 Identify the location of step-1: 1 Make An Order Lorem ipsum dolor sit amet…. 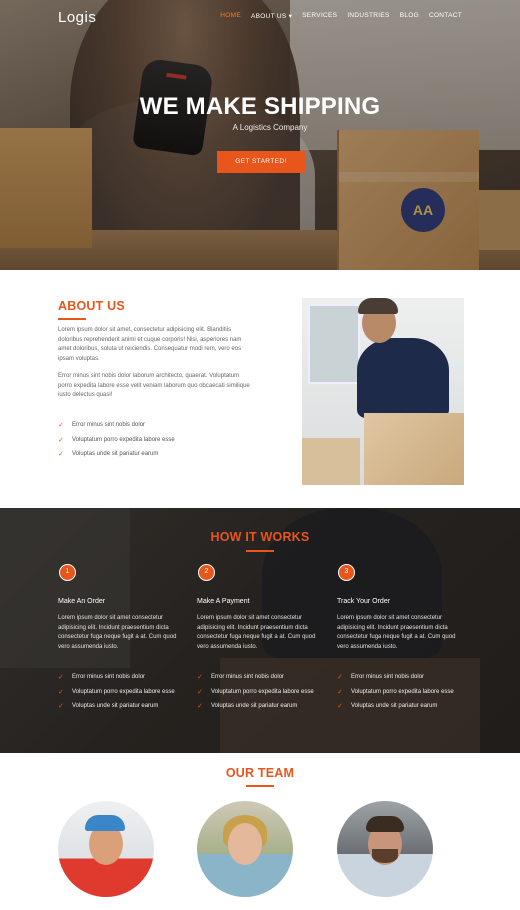
(125, 639).